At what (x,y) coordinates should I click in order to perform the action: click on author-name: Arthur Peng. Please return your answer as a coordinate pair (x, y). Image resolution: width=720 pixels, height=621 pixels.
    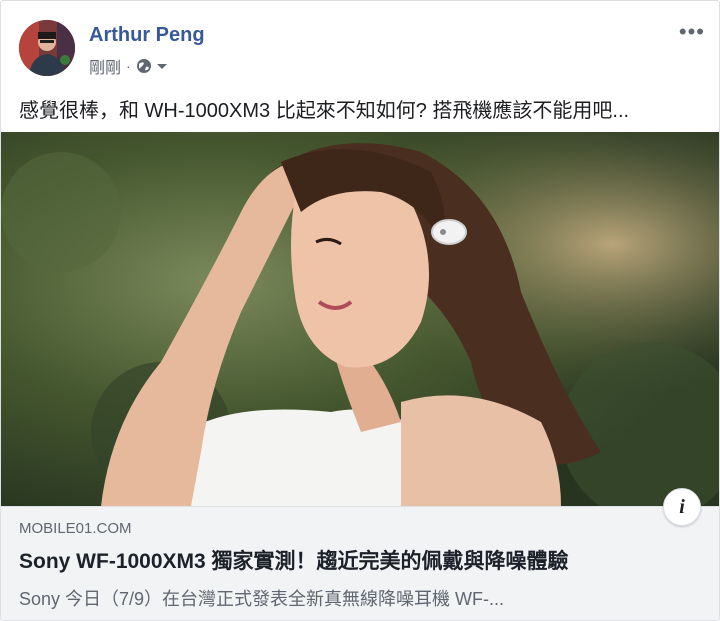
    Looking at the image, I should click on (147, 35).